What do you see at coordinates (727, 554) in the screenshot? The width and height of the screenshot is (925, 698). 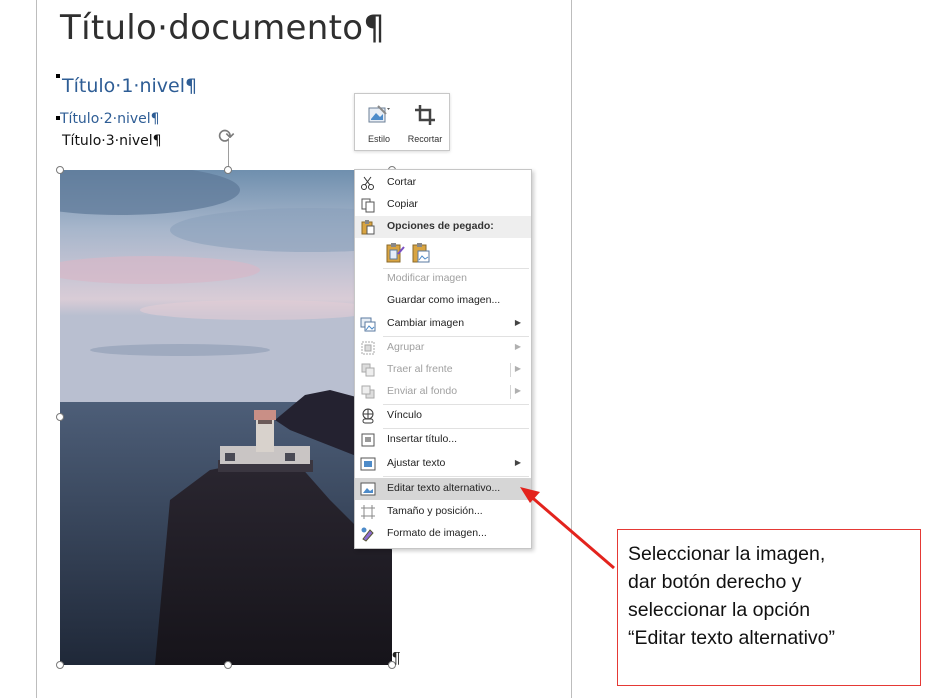 I see `callout-line: Seleccionar la imagen,` at bounding box center [727, 554].